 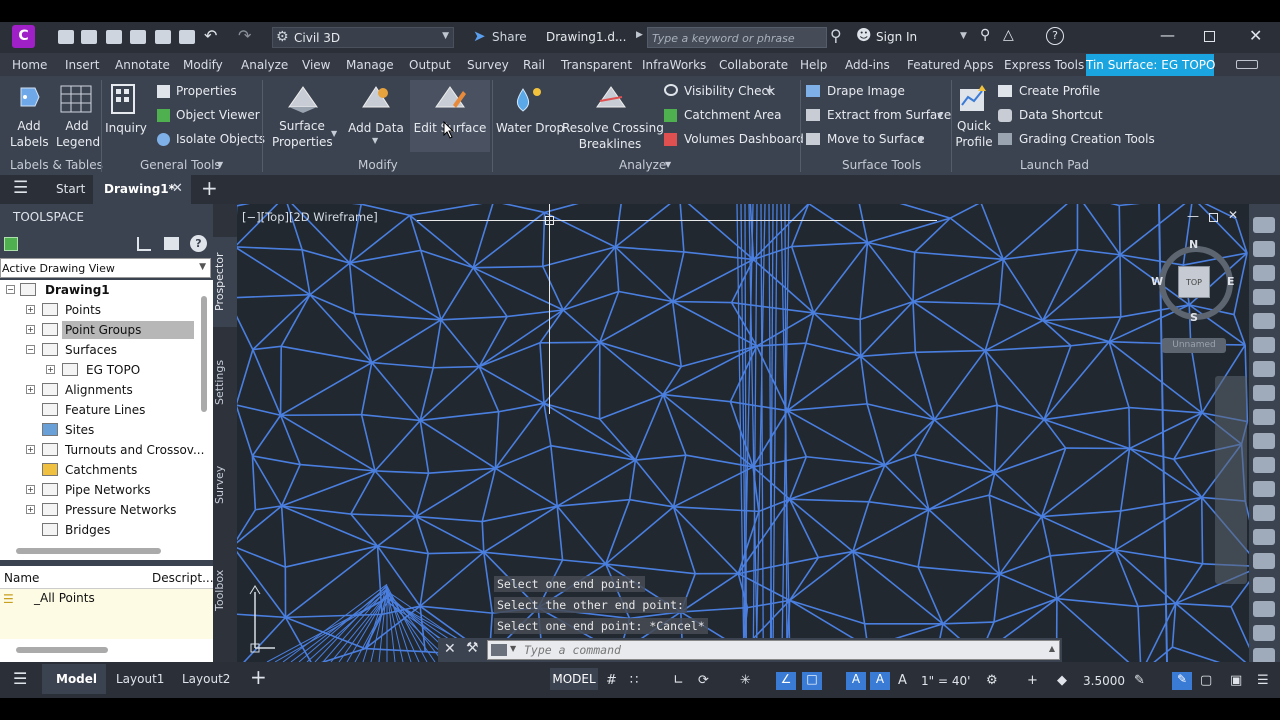 What do you see at coordinates (1032, 680) in the screenshot?
I see `annotation-monitor-icon: +` at bounding box center [1032, 680].